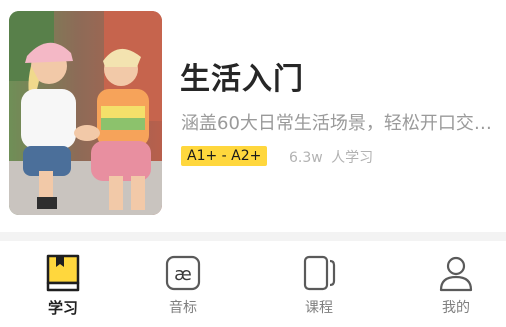  What do you see at coordinates (62, 308) in the screenshot?
I see `tab-learn-label: 学习` at bounding box center [62, 308].